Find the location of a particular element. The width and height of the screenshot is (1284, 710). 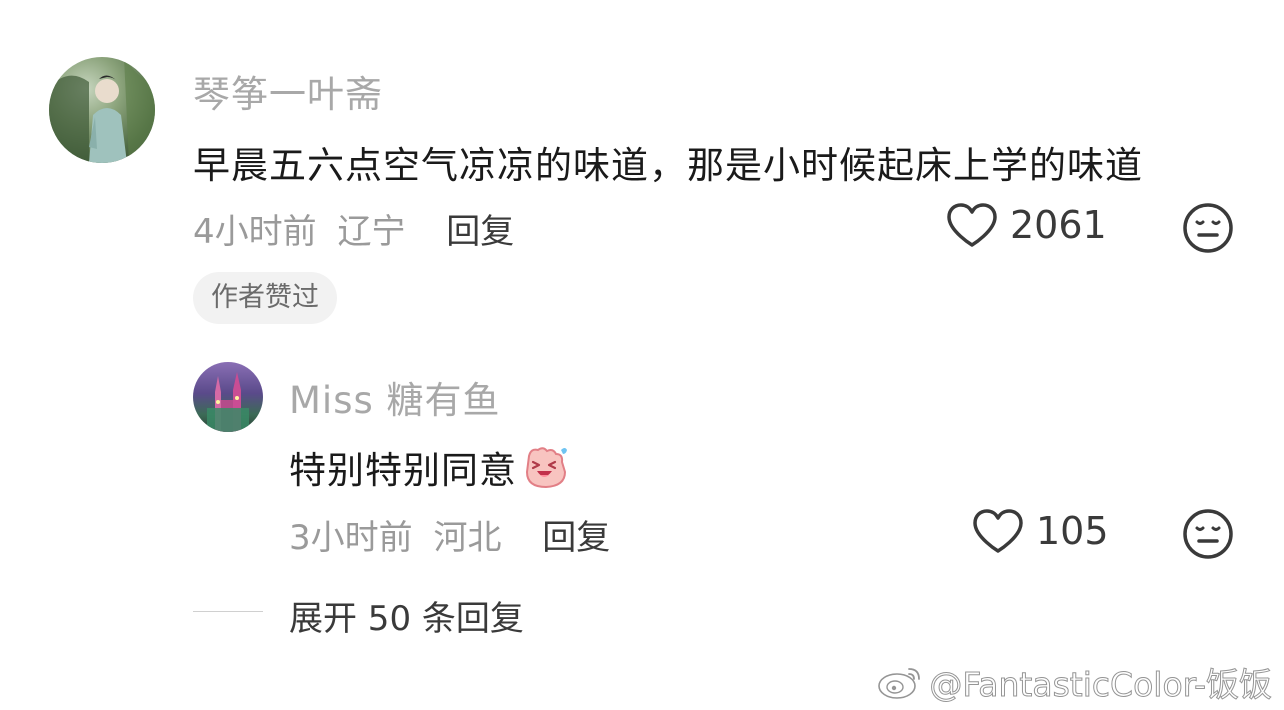

reply-meta: 3小时前 河北 回复 is located at coordinates (449, 534).